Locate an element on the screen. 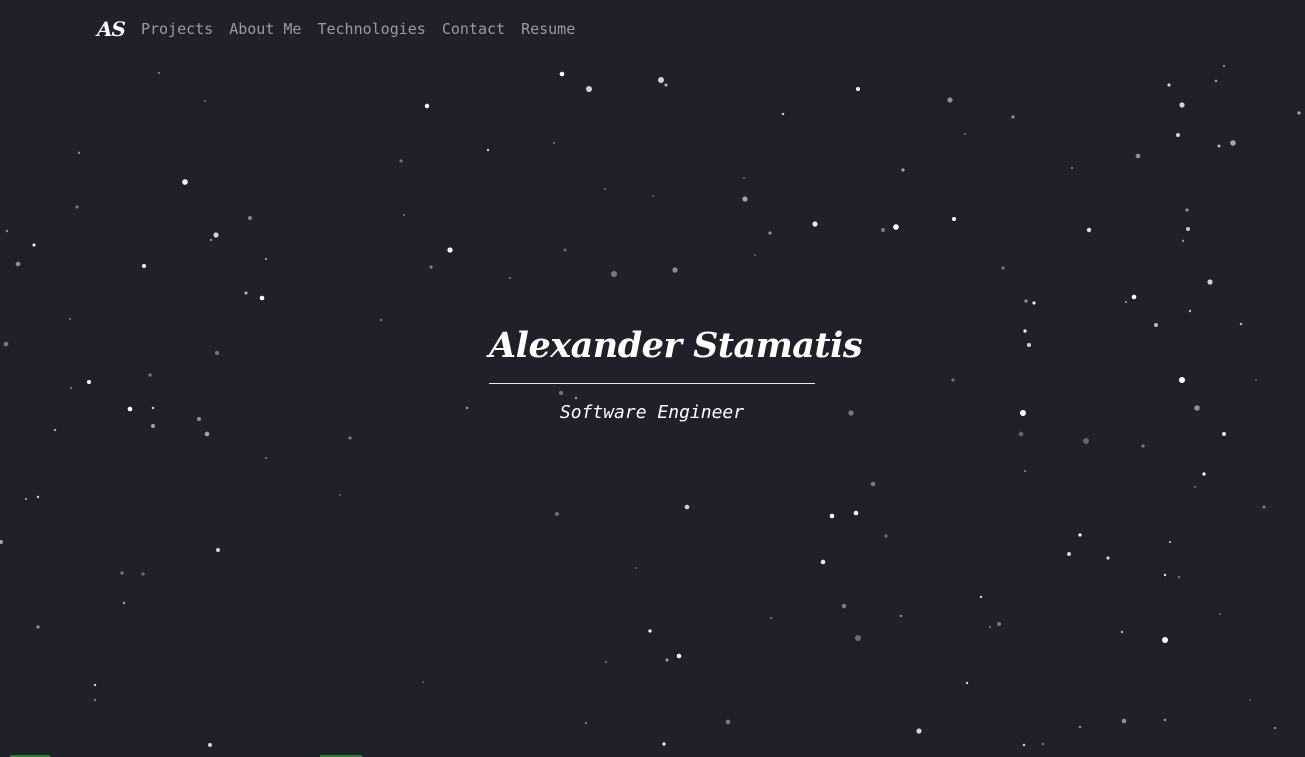 This screenshot has height=757, width=1305. nav-link-technologies: Technologies is located at coordinates (371, 29).